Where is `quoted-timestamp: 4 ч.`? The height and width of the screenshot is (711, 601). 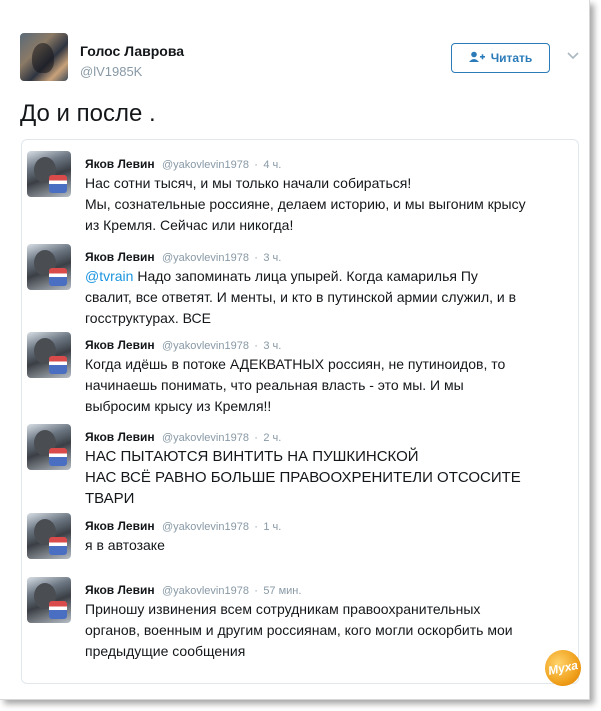
quoted-timestamp: 4 ч. is located at coordinates (272, 165).